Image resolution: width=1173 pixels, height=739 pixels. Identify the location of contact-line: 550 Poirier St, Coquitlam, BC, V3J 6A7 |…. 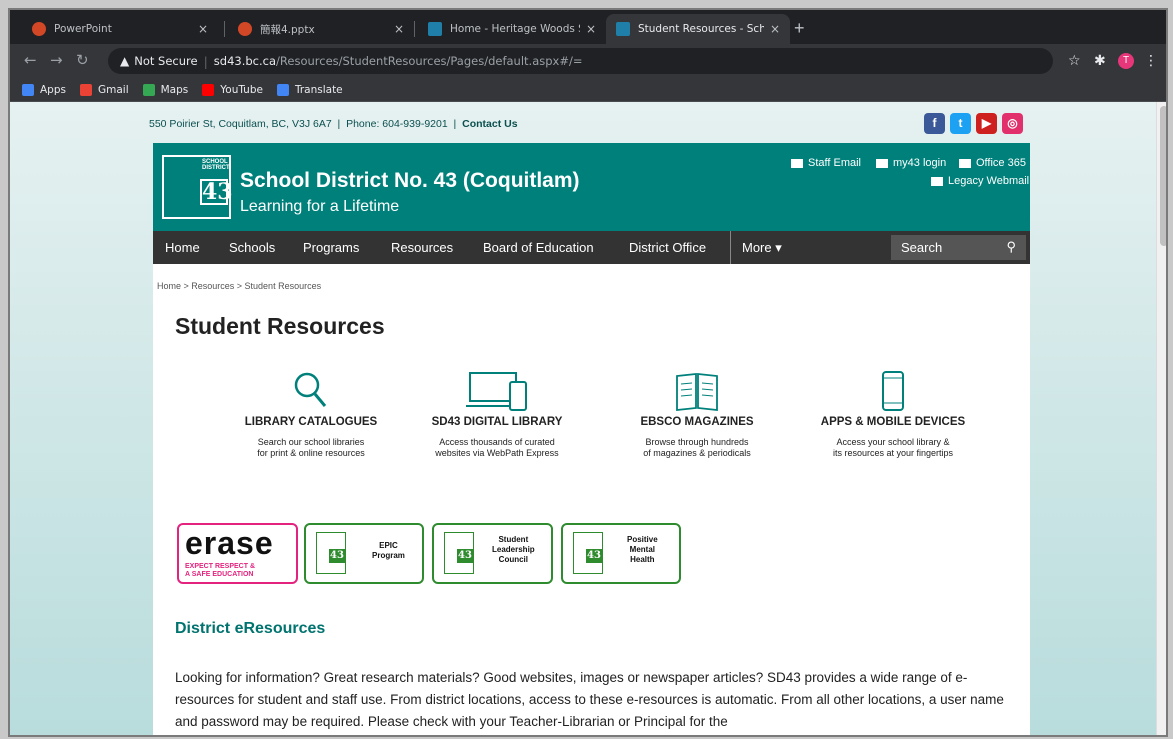
(333, 124).